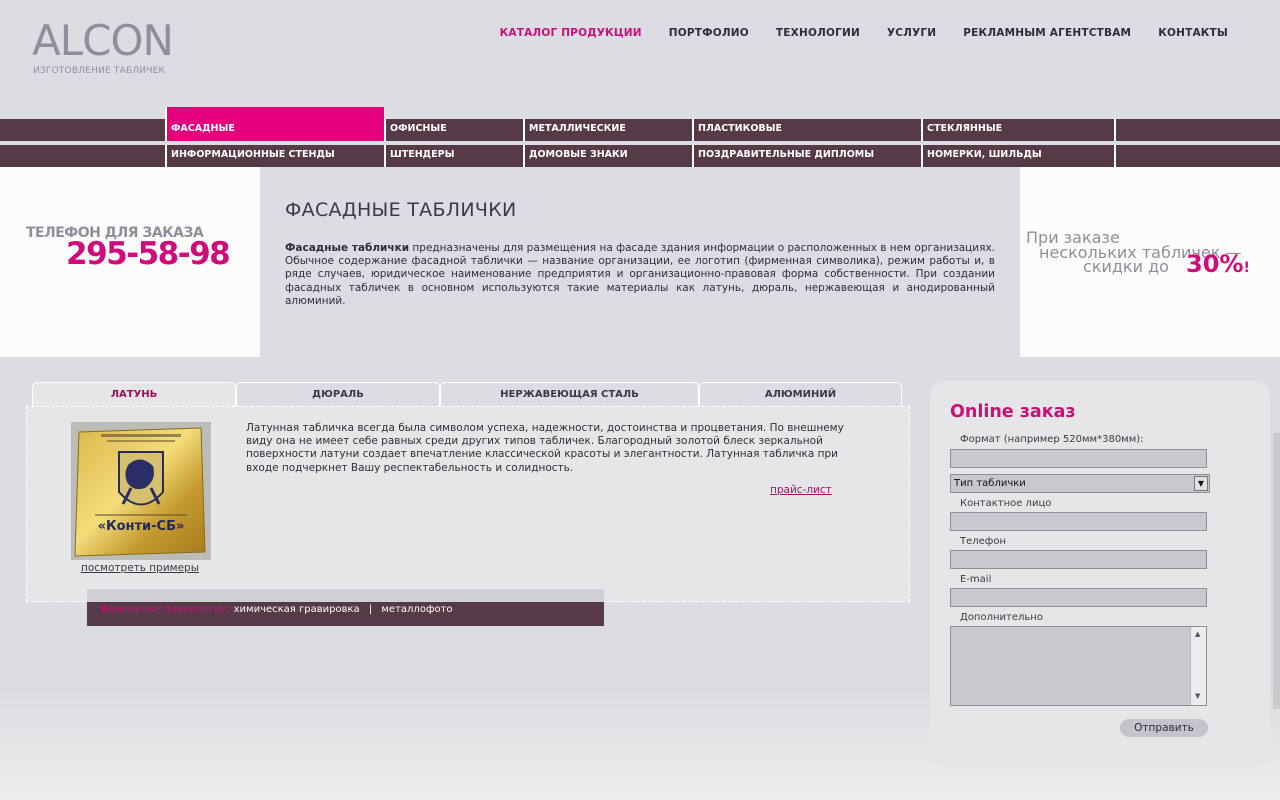 The height and width of the screenshot is (800, 1280). Describe the element at coordinates (1078, 559) in the screenshot. I see `phone-input` at that location.